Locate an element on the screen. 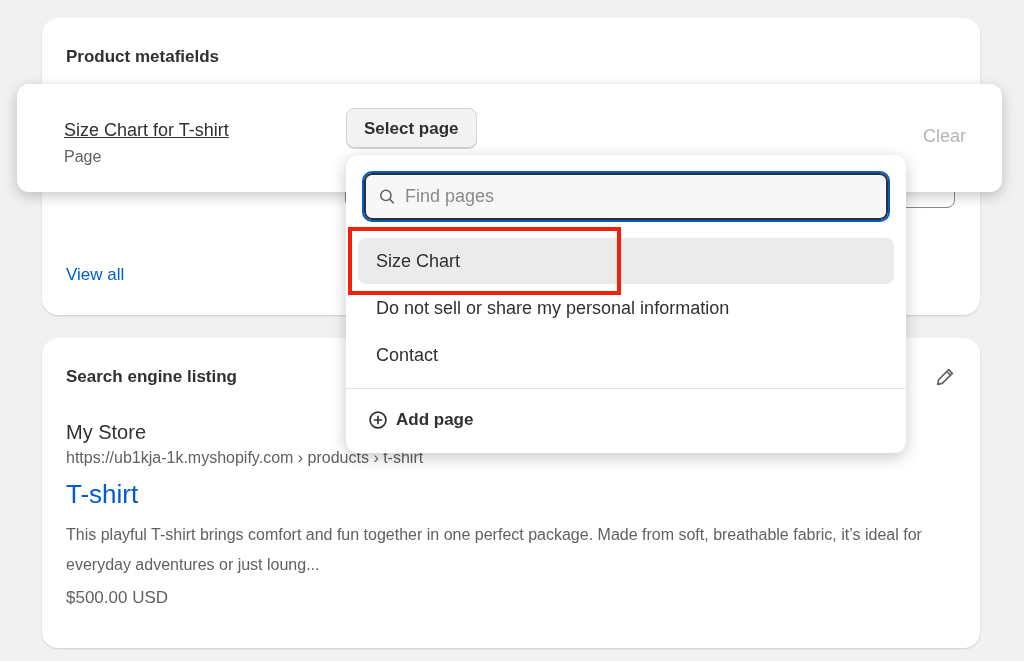 The height and width of the screenshot is (661, 1024). select-page-button: Select page is located at coordinates (411, 128).